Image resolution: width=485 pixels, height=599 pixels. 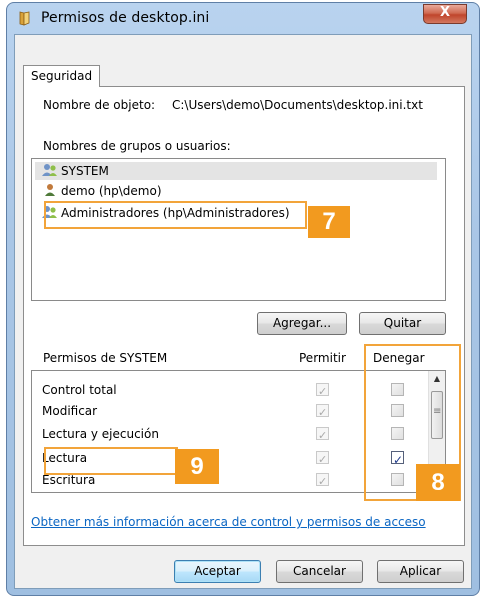 What do you see at coordinates (85, 171) in the screenshot?
I see `list-item-label: SYSTEM` at bounding box center [85, 171].